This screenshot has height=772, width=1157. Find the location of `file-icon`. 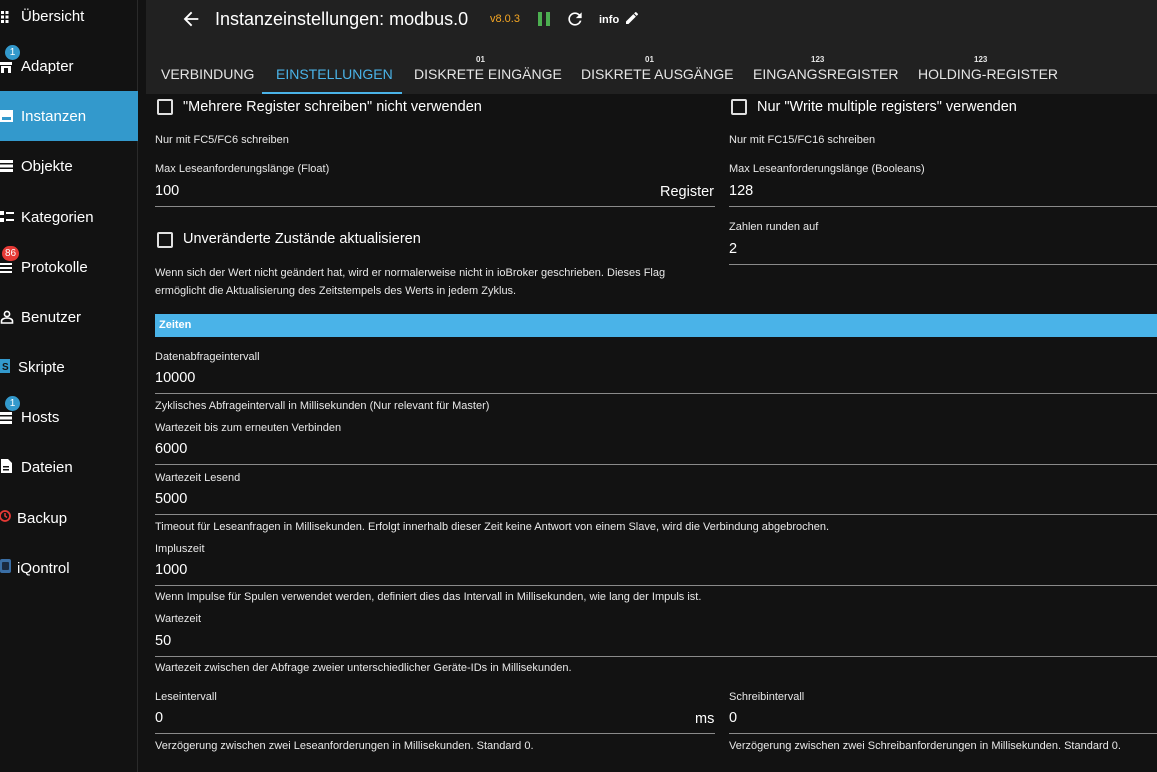

file-icon is located at coordinates (6, 466).